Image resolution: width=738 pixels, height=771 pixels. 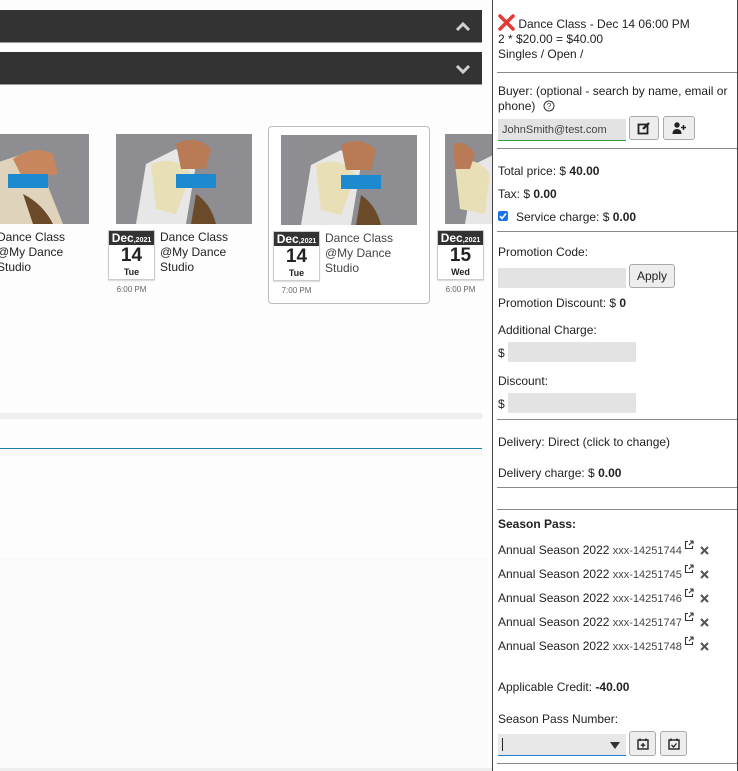 I want to click on calendar-plus-icon, so click(x=642, y=744).